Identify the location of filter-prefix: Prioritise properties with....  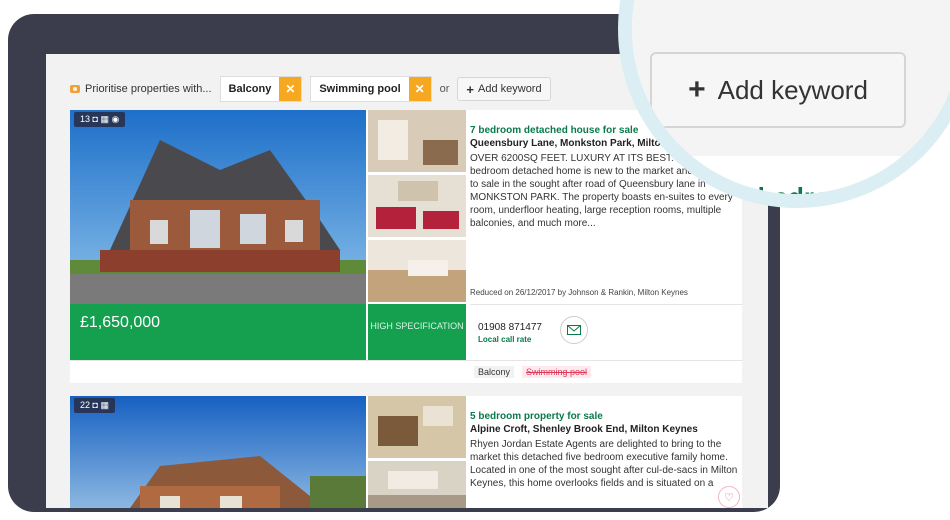
(148, 89).